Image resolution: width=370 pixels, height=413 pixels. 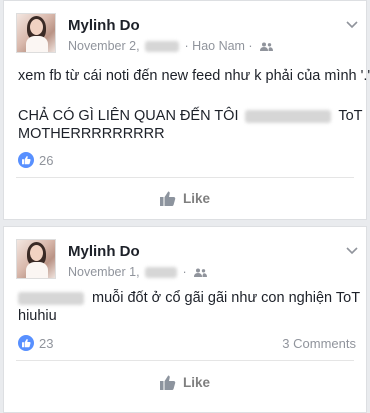 I want to click on post-text-line: muỗi đốt ở cổ gãi gãi như con nghiện ToT, so click(x=189, y=298).